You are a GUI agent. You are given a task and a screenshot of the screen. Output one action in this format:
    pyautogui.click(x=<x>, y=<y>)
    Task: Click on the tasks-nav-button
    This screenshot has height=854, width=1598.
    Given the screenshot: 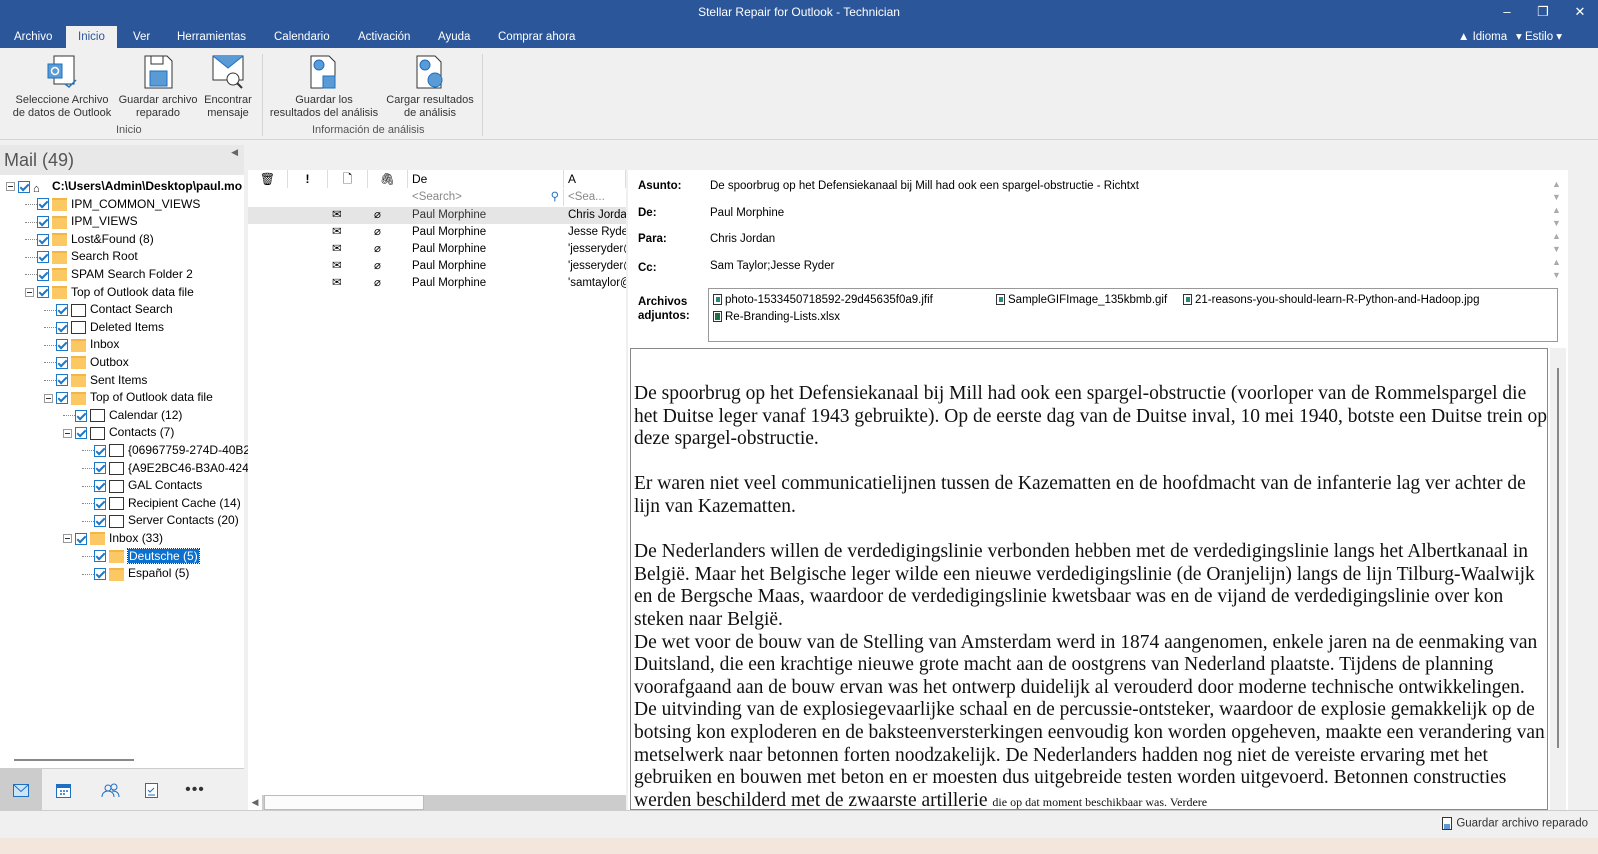 What is the action you would take?
    pyautogui.click(x=151, y=790)
    